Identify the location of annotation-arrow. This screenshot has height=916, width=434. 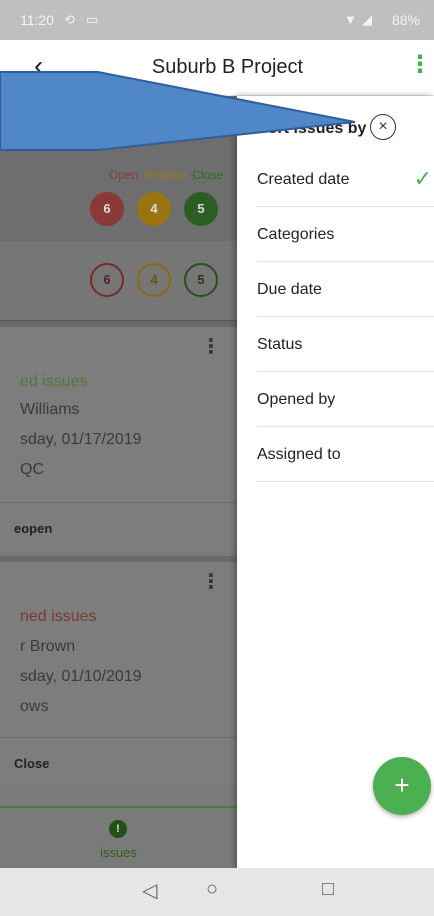
(178, 111).